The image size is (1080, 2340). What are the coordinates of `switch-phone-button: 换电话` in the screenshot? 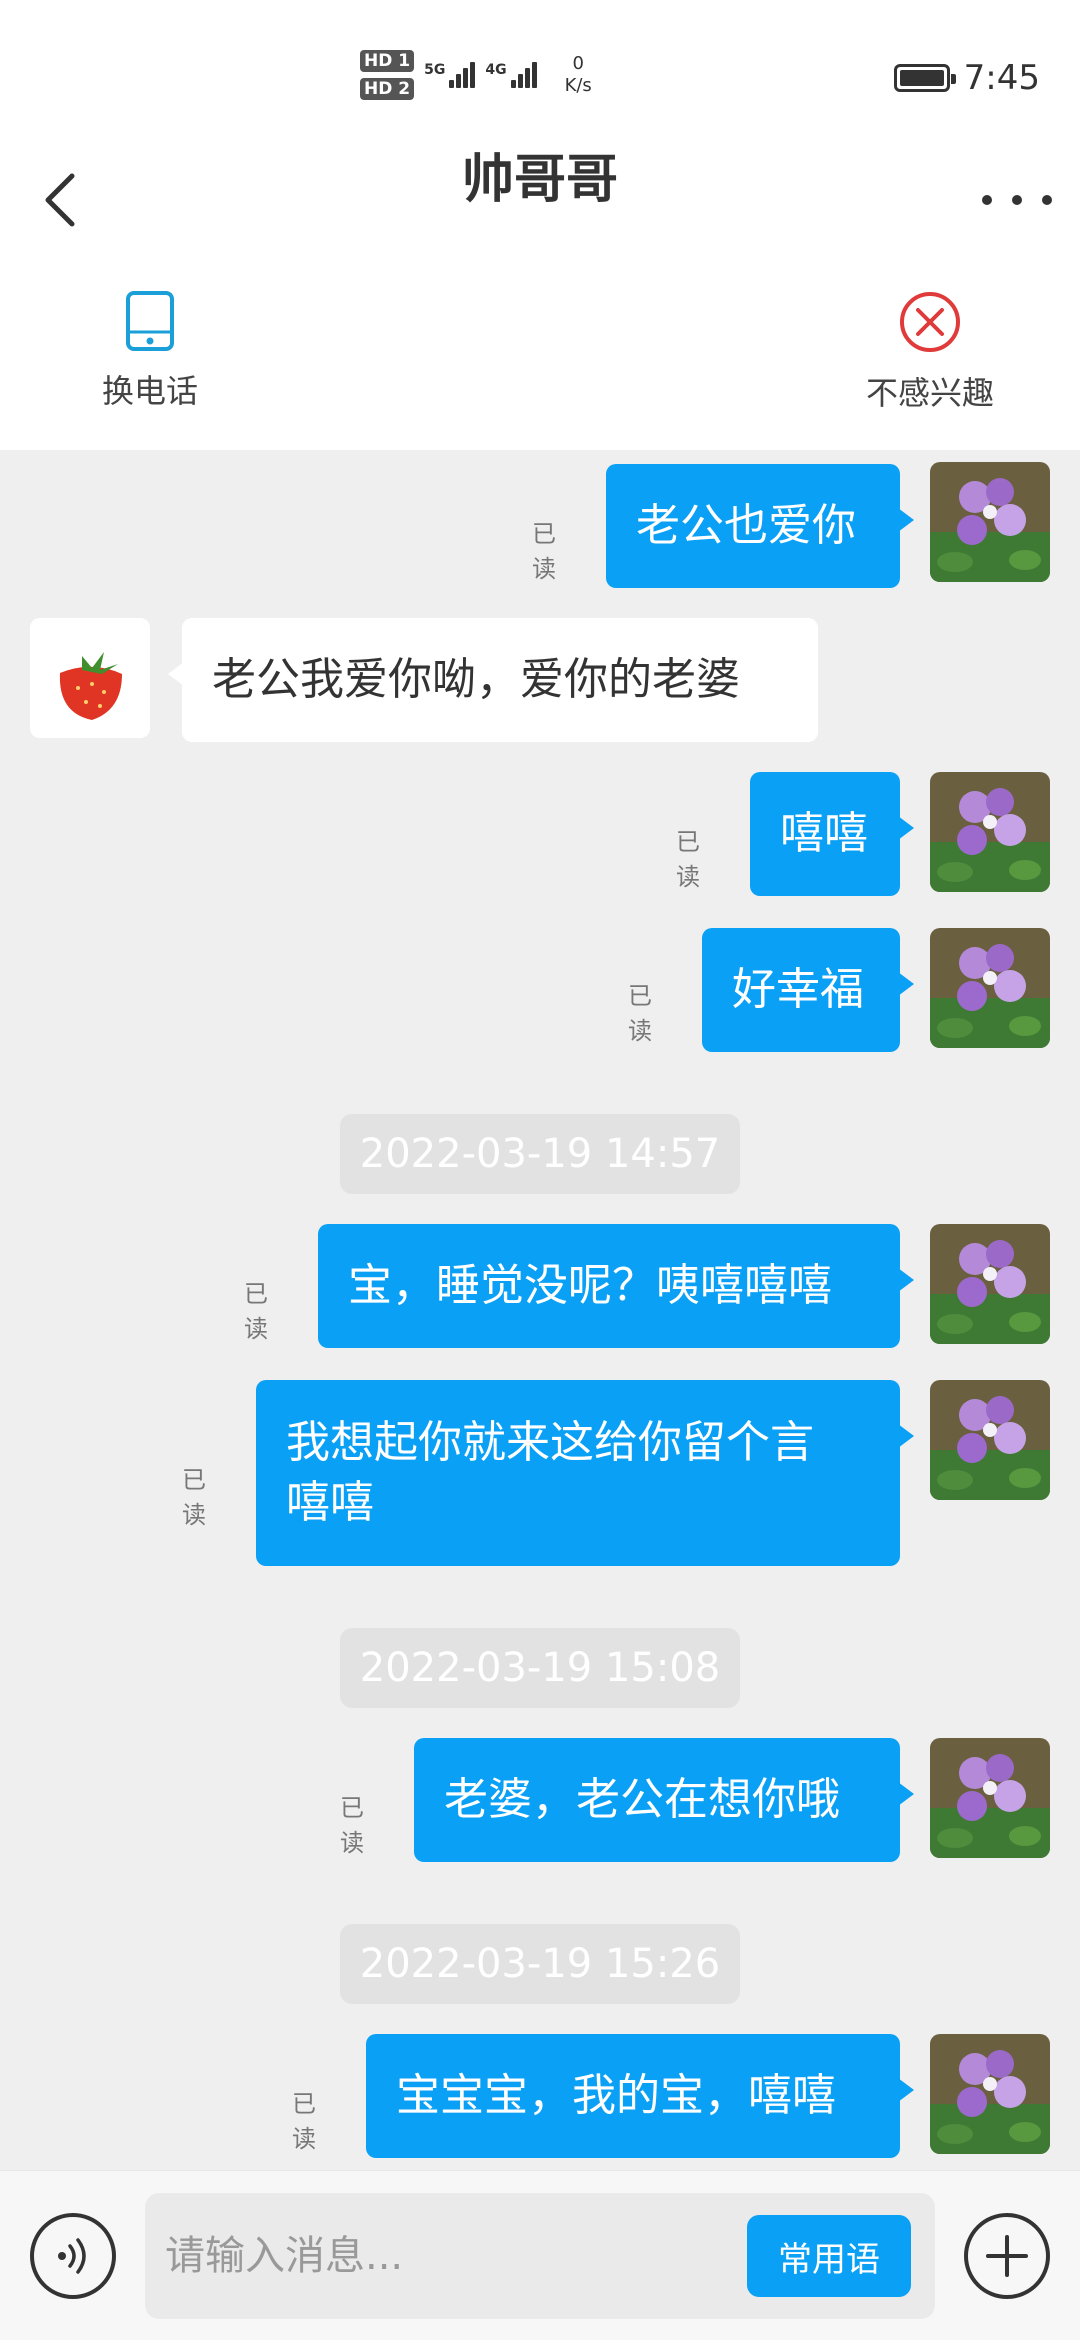 It's located at (150, 351).